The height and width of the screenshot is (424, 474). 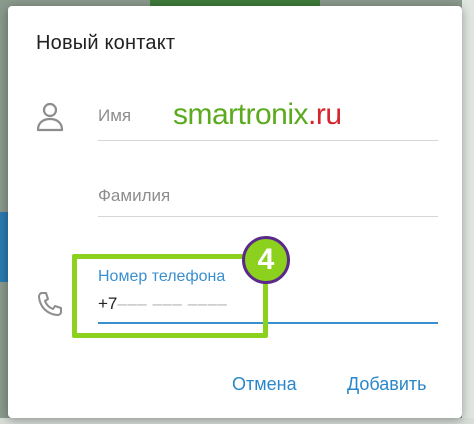 What do you see at coordinates (268, 216) in the screenshot?
I see `last-name-underline` at bounding box center [268, 216].